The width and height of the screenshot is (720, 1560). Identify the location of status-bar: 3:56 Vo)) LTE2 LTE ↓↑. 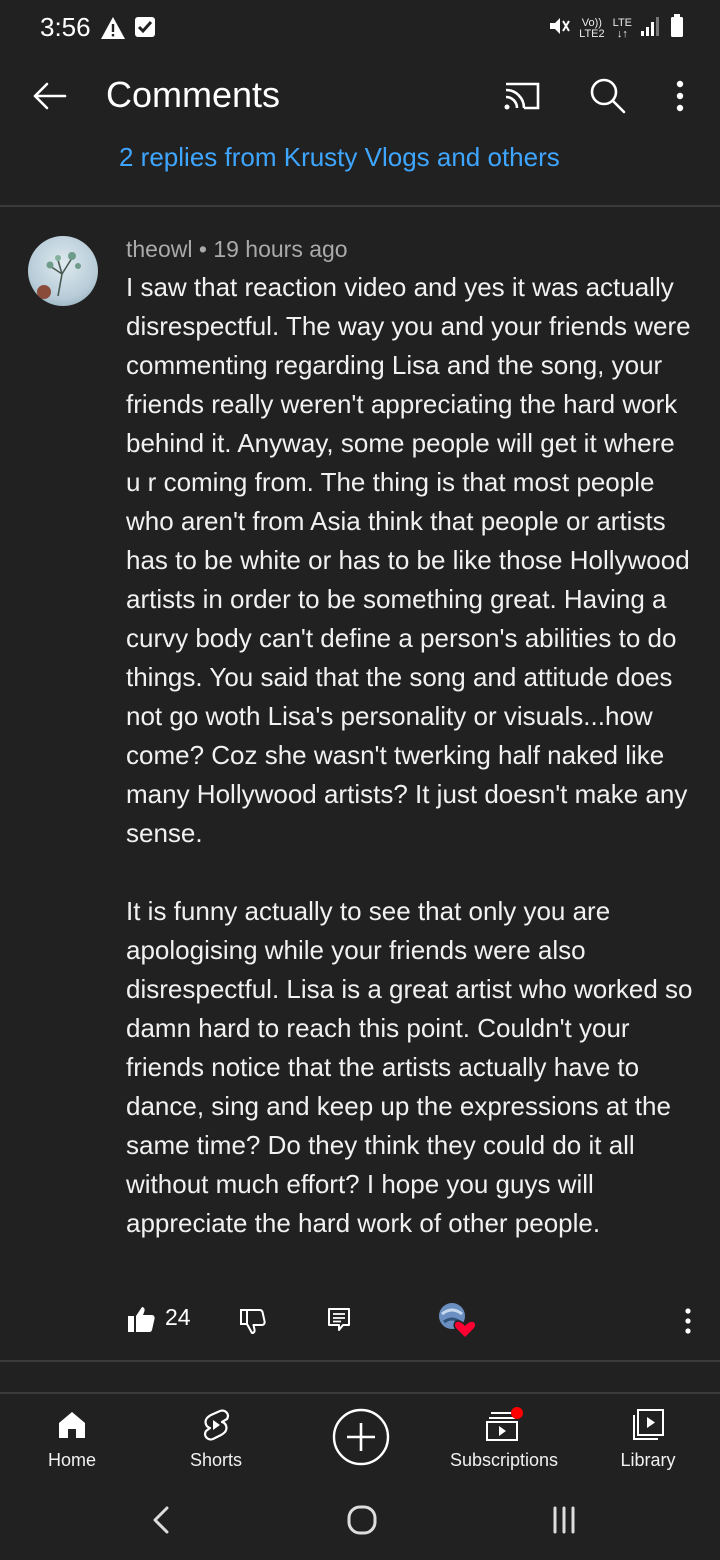
(360, 28).